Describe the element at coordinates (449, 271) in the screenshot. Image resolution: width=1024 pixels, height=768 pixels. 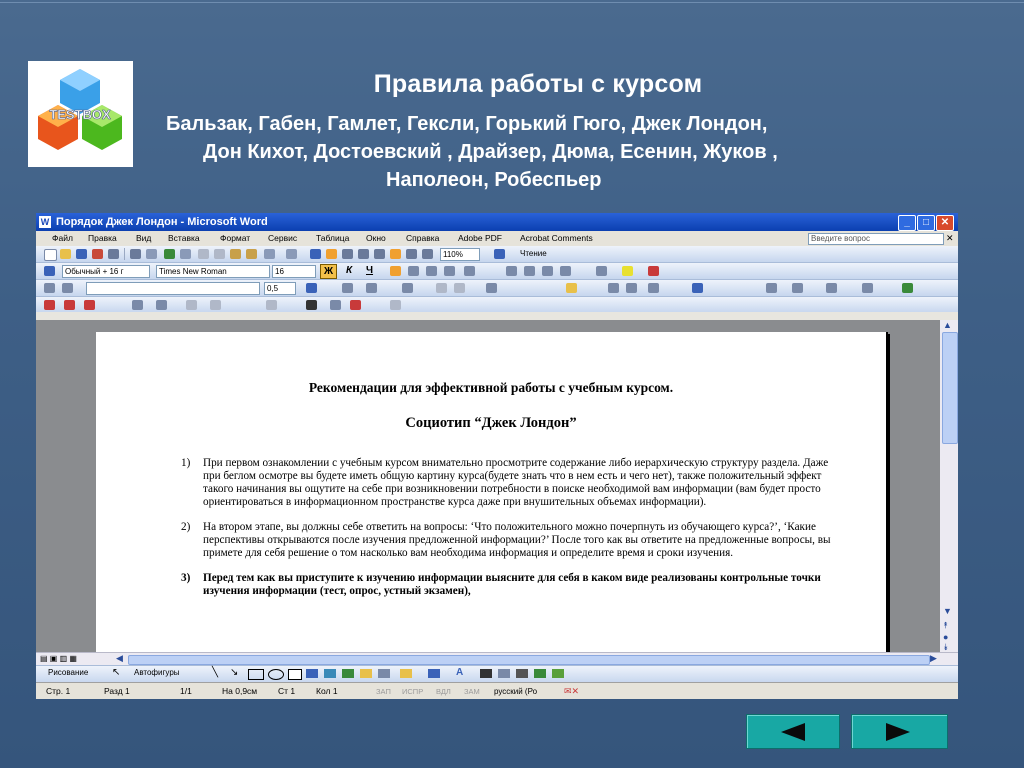
I see `justify-icon` at that location.